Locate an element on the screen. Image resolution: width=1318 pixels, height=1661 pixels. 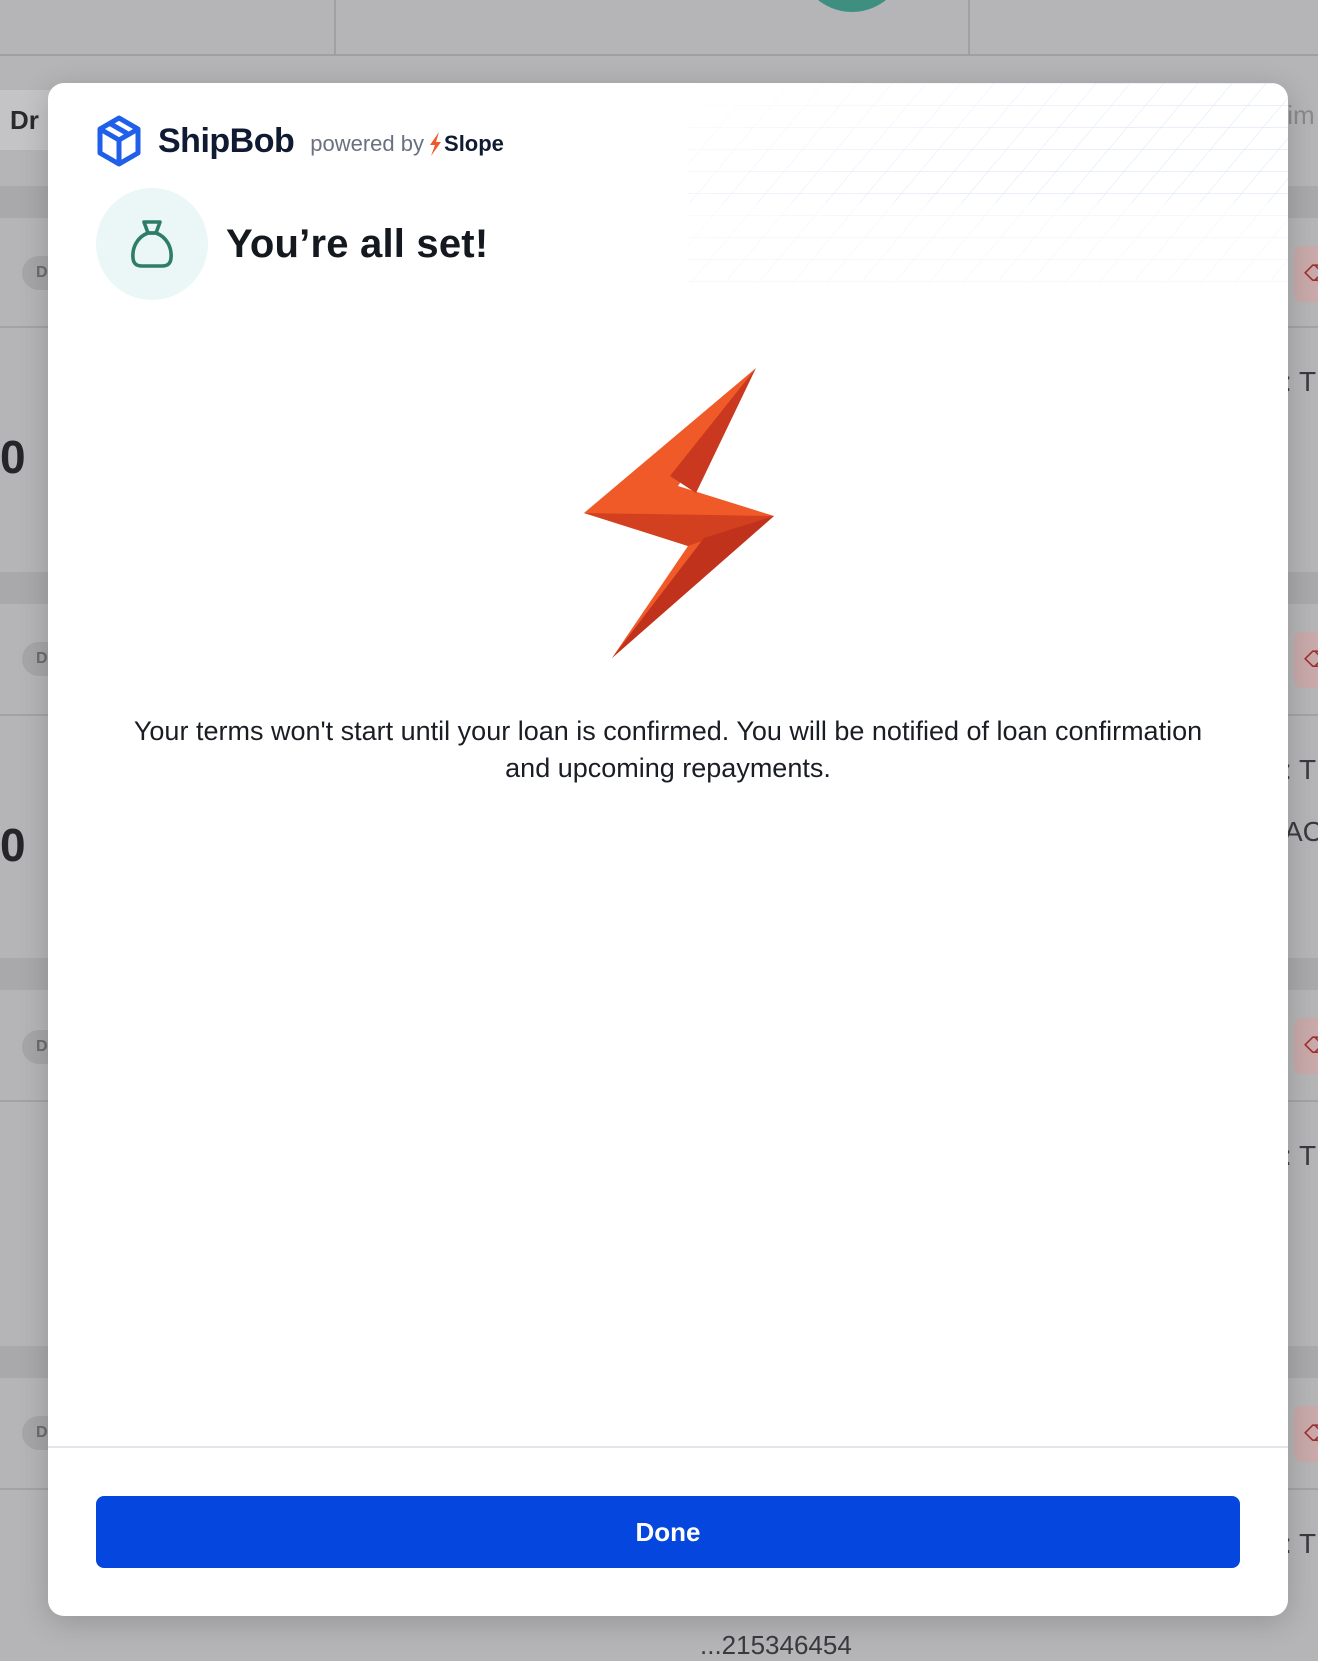
partner-name: Slope is located at coordinates (474, 143).